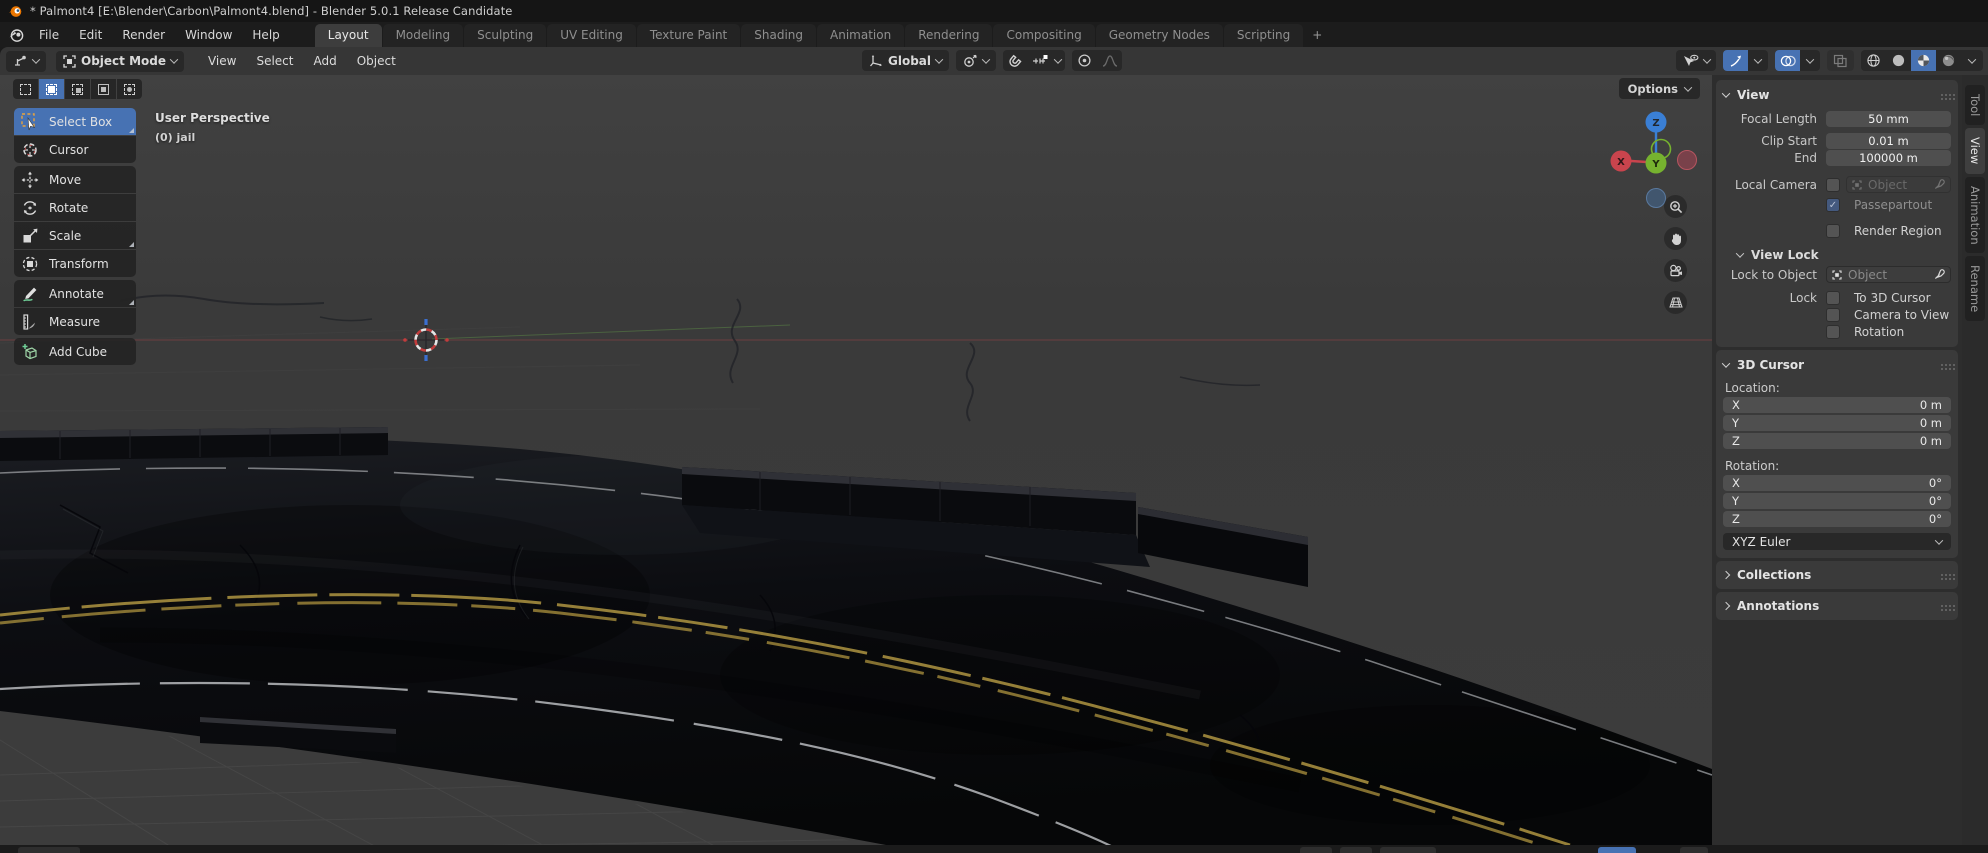  Describe the element at coordinates (778, 35) in the screenshot. I see `tab-shading: Shading` at that location.